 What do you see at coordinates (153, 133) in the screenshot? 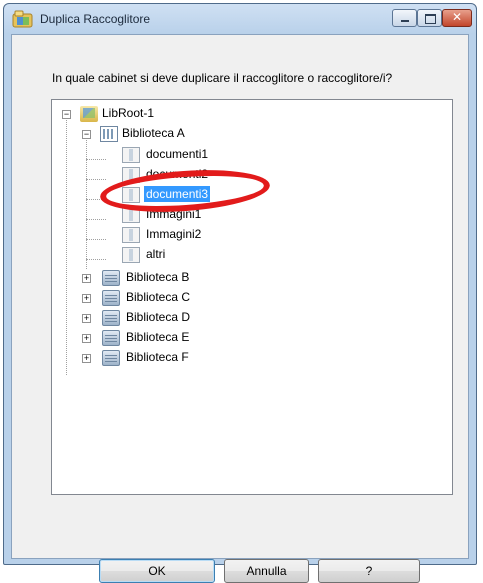
I see `tree-item-library-a: Biblioteca A` at bounding box center [153, 133].